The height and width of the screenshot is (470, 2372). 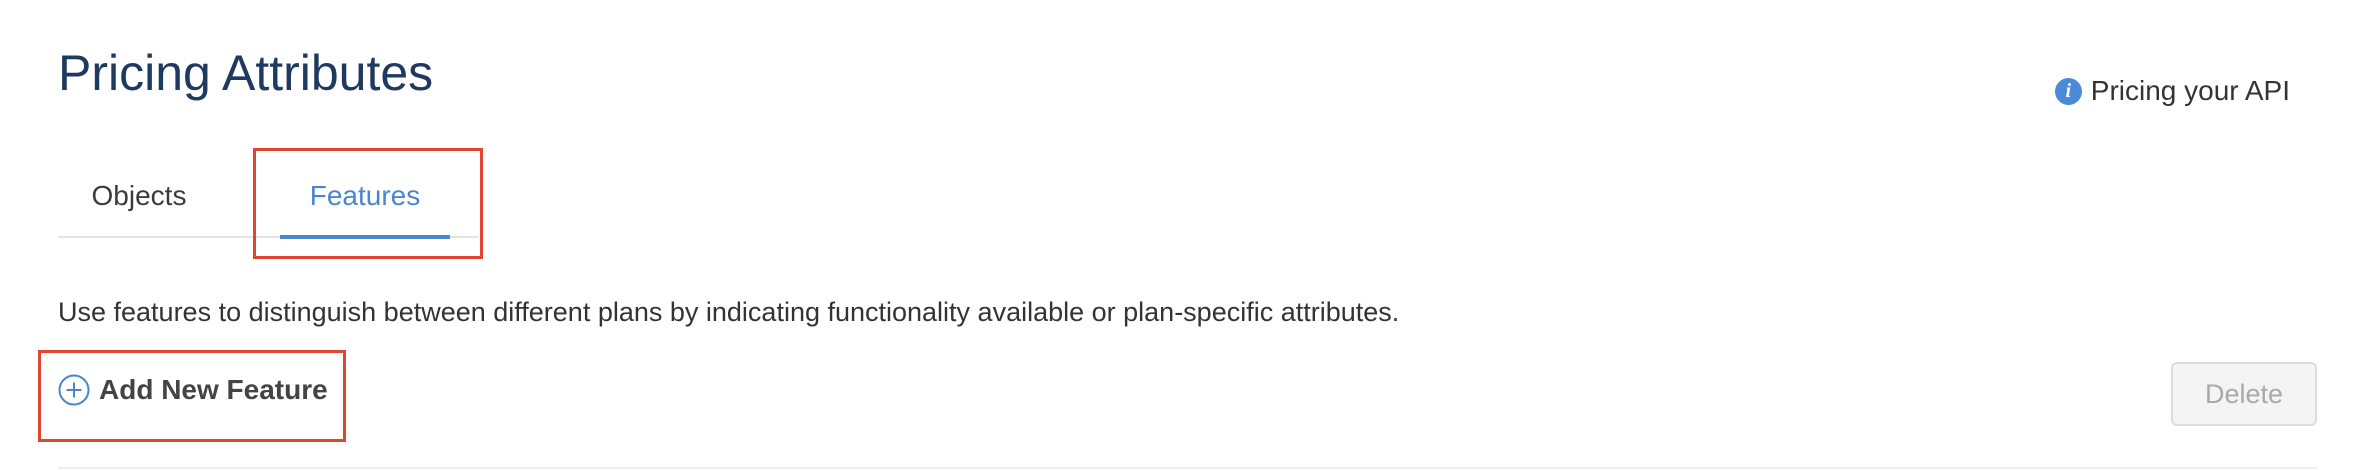 What do you see at coordinates (139, 193) in the screenshot?
I see `tab-objects: Objects` at bounding box center [139, 193].